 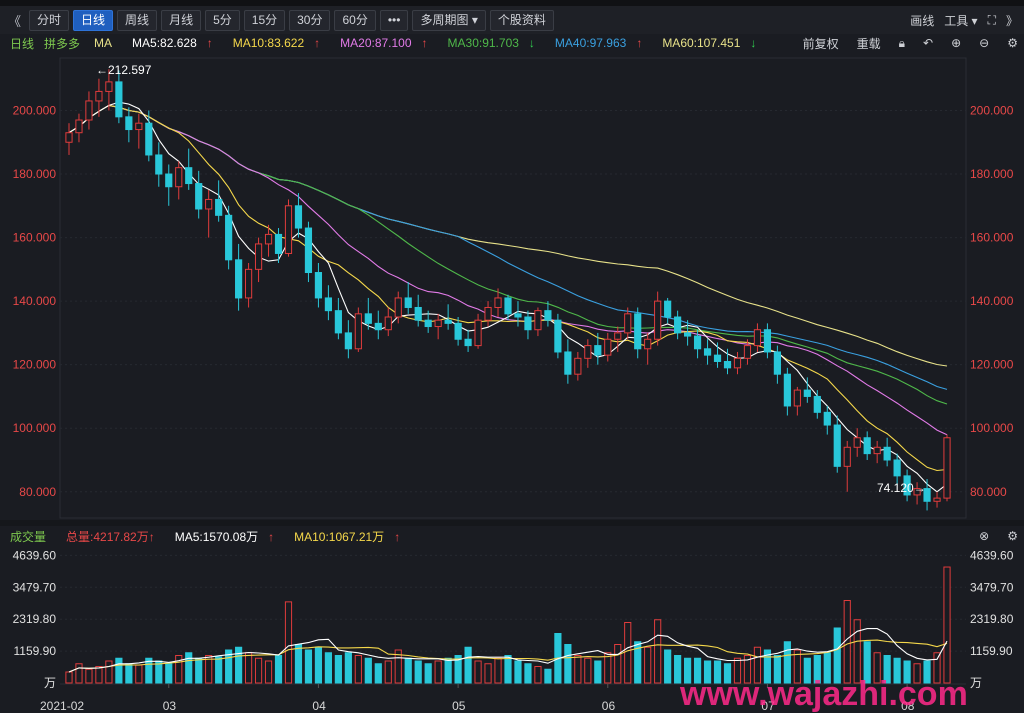 What do you see at coordinates (976, 683) in the screenshot?
I see `volume-tick-right: 万` at bounding box center [976, 683].